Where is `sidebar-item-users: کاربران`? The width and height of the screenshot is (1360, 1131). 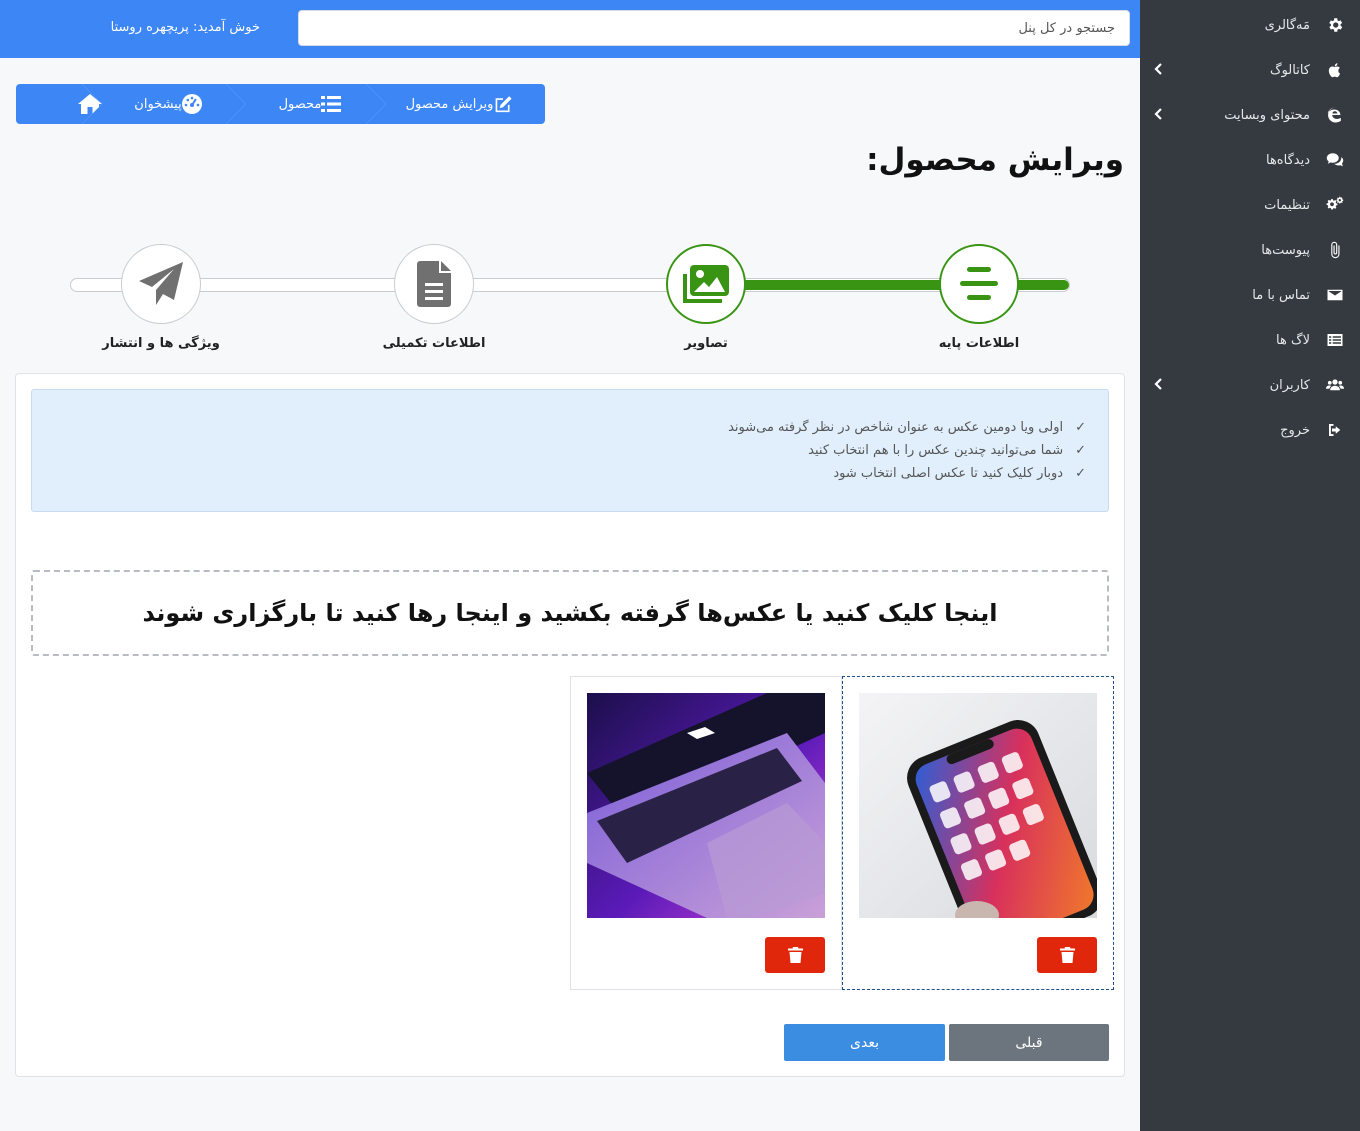 sidebar-item-users: کاربران is located at coordinates (1250, 385).